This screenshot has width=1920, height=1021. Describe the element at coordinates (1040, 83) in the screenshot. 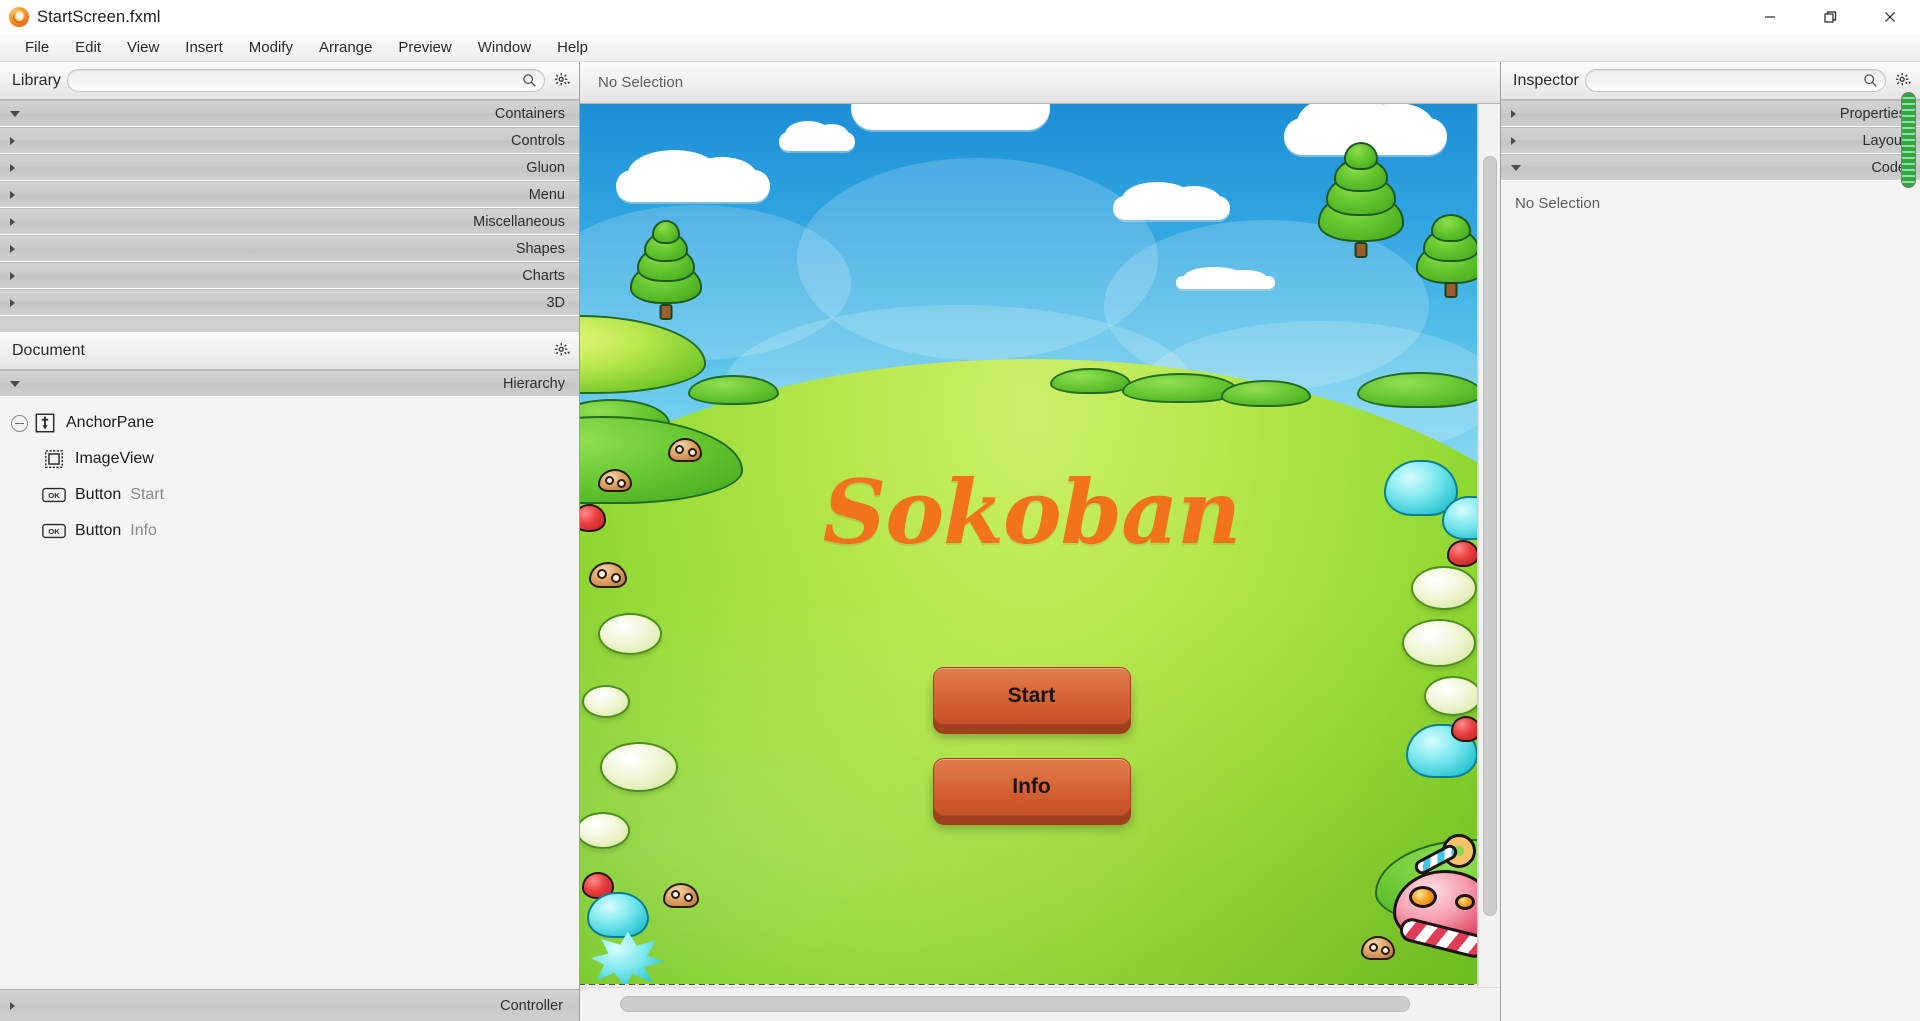

I see `canvas-header: No Selection` at that location.